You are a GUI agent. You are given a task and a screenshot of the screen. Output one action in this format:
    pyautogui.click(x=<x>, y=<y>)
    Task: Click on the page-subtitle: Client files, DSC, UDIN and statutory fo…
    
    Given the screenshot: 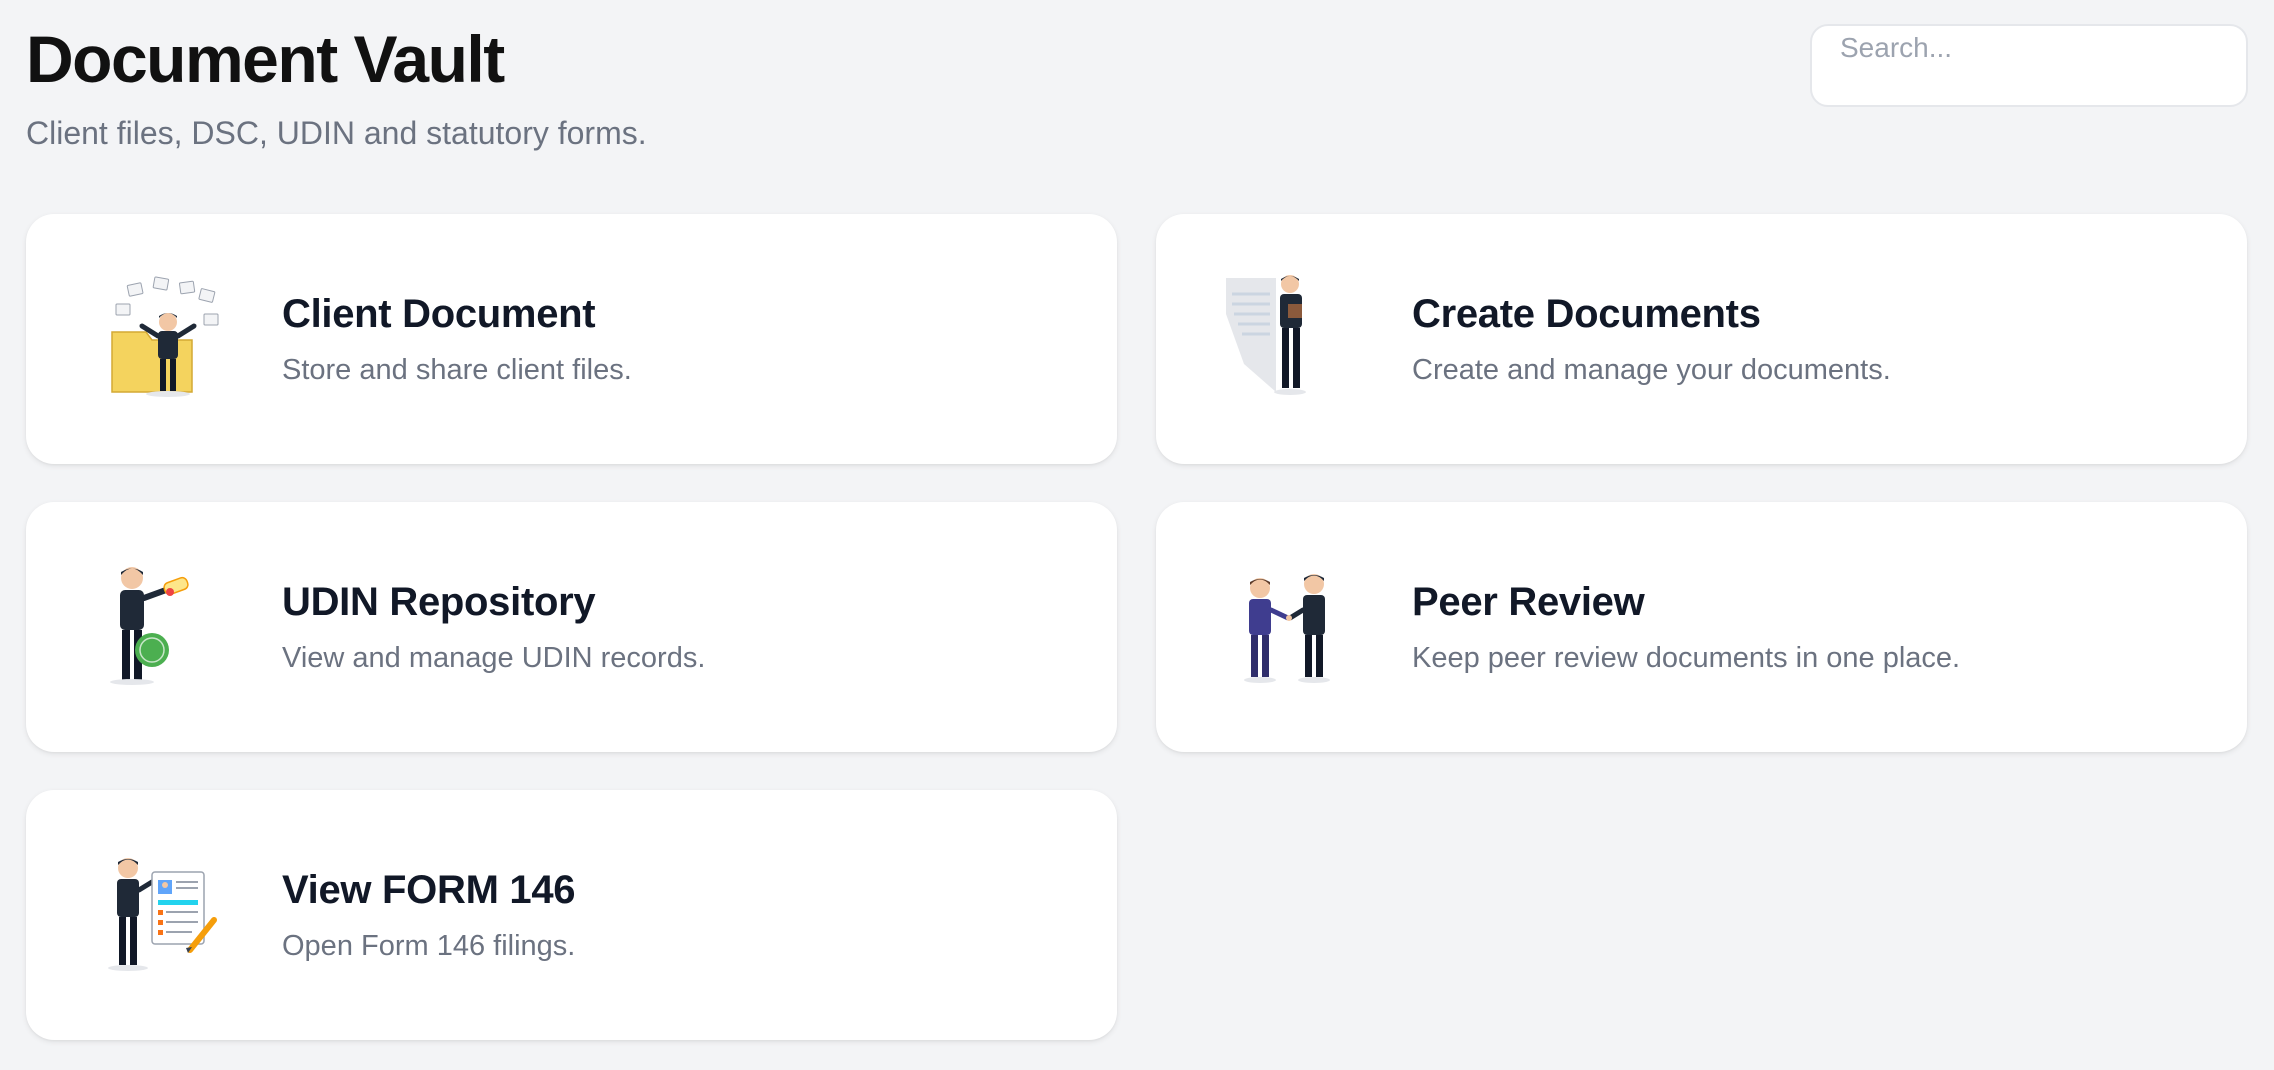 What is the action you would take?
    pyautogui.click(x=336, y=133)
    